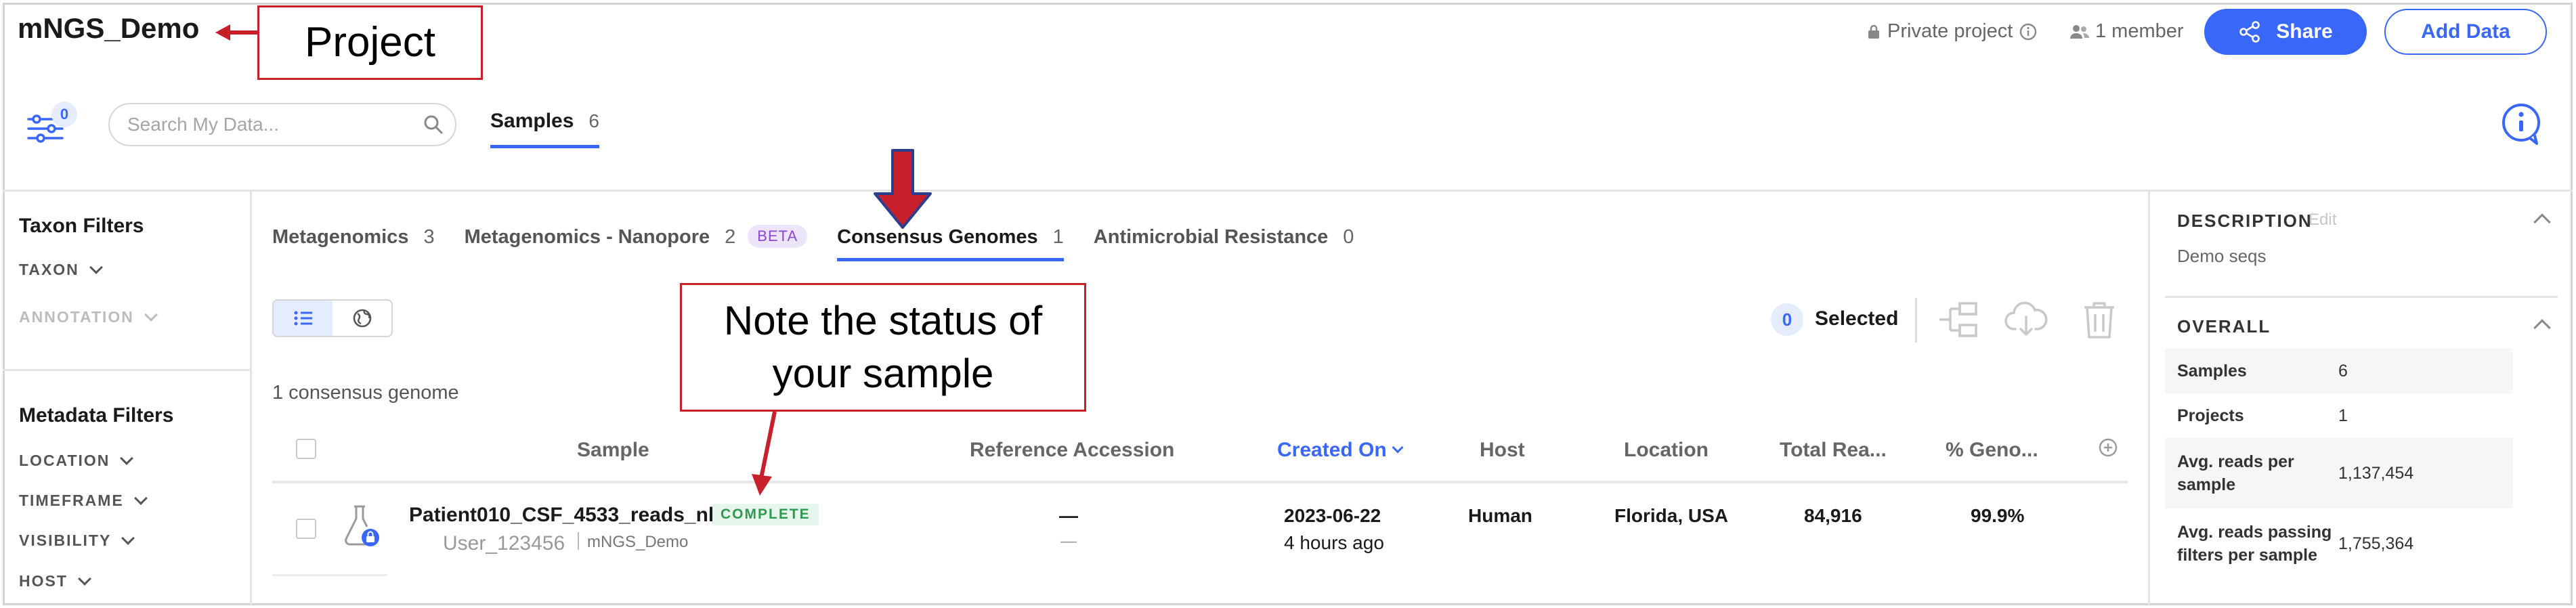  I want to click on select-all-checkbox, so click(306, 449).